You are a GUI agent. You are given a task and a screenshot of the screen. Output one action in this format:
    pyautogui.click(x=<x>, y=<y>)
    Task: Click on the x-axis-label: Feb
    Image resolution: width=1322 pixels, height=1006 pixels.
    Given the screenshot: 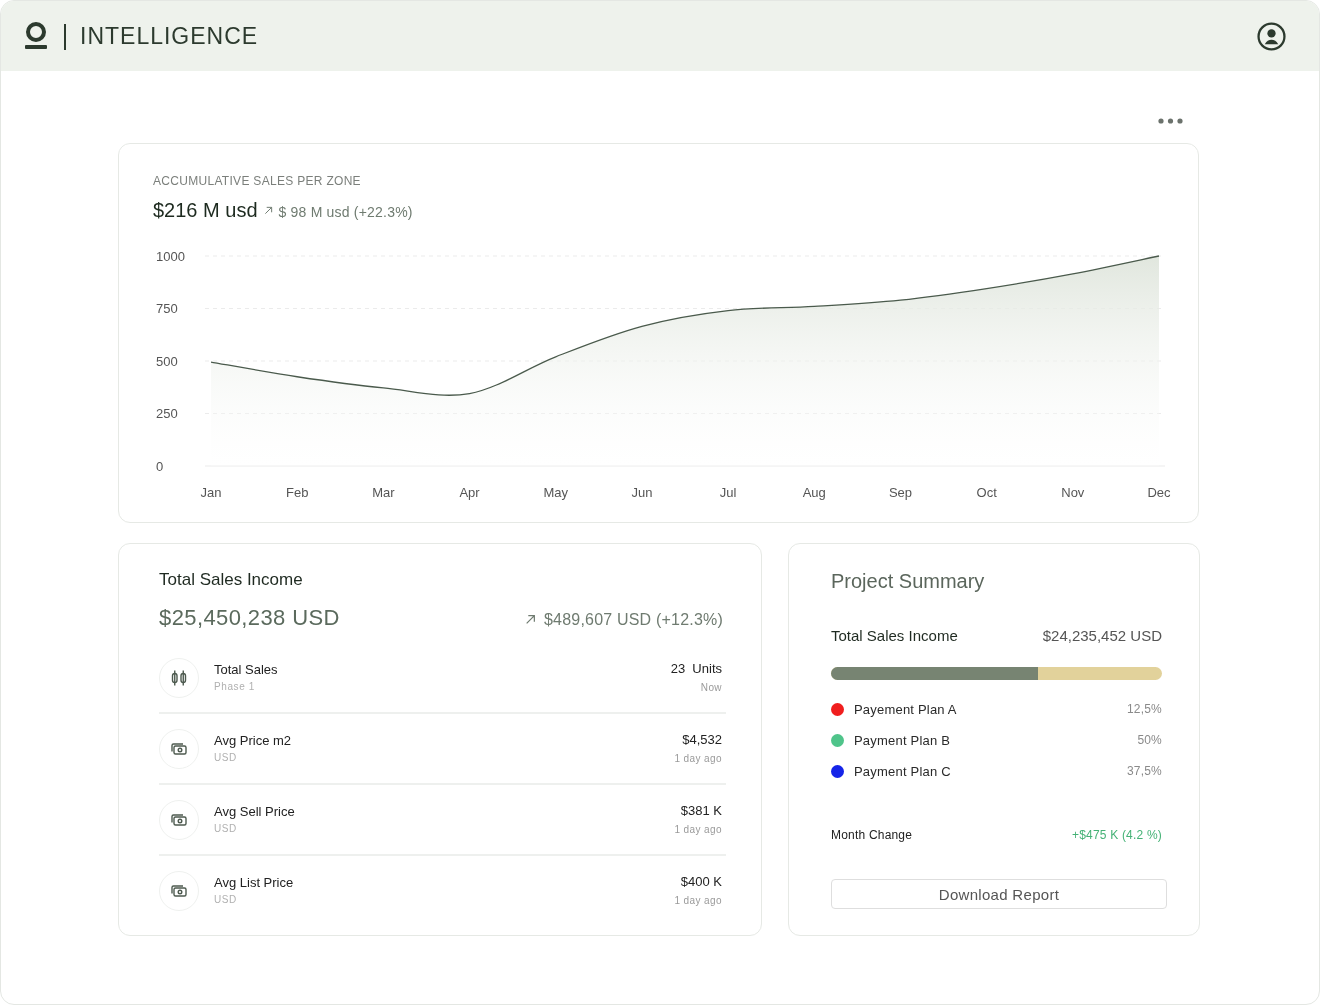 What is the action you would take?
    pyautogui.click(x=297, y=492)
    